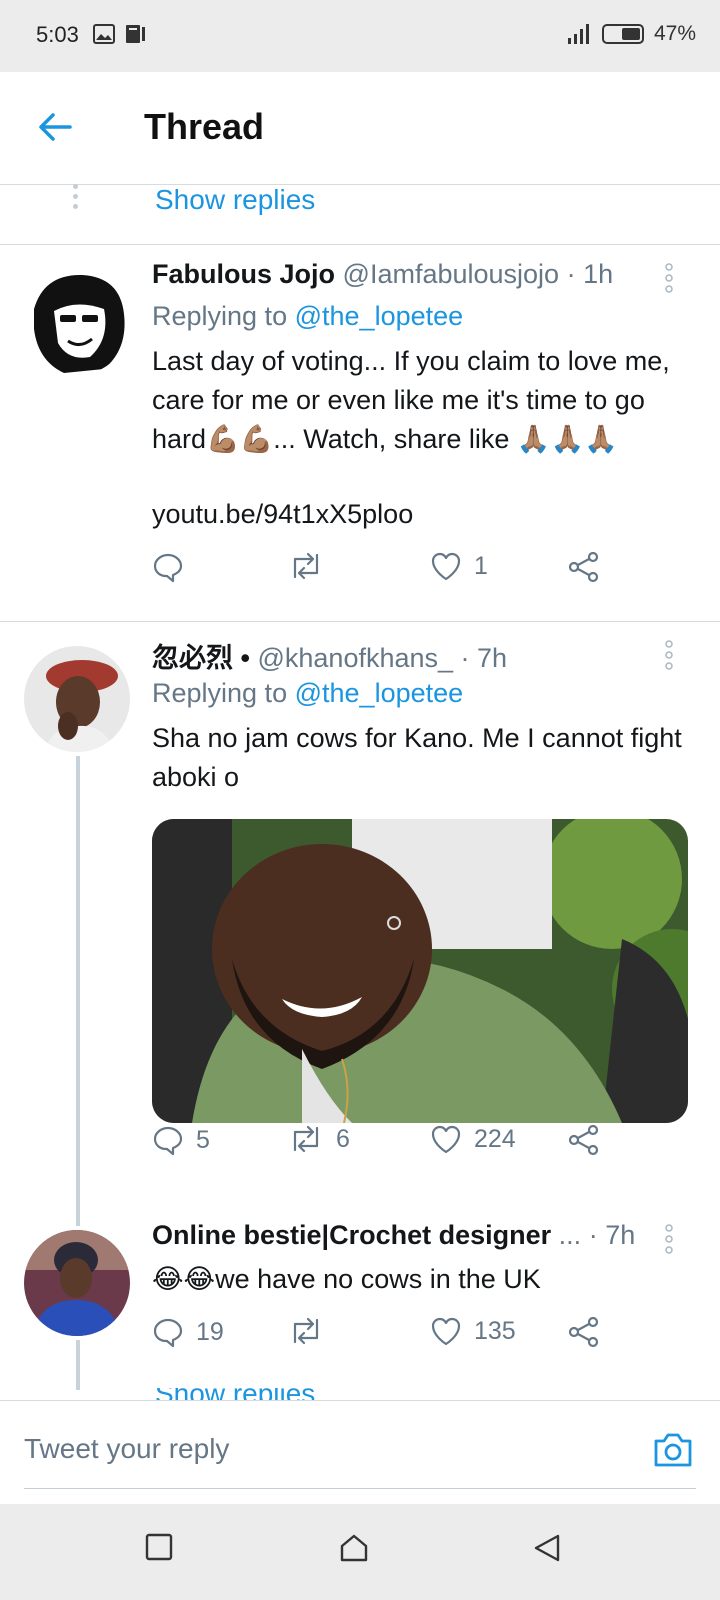 The height and width of the screenshot is (1600, 720). What do you see at coordinates (235, 200) in the screenshot?
I see `show-replies-link: Show replies` at bounding box center [235, 200].